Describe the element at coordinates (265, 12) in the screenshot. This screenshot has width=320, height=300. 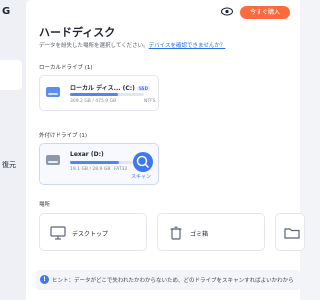
I see `buy-now-button: 今すぐ購入` at that location.